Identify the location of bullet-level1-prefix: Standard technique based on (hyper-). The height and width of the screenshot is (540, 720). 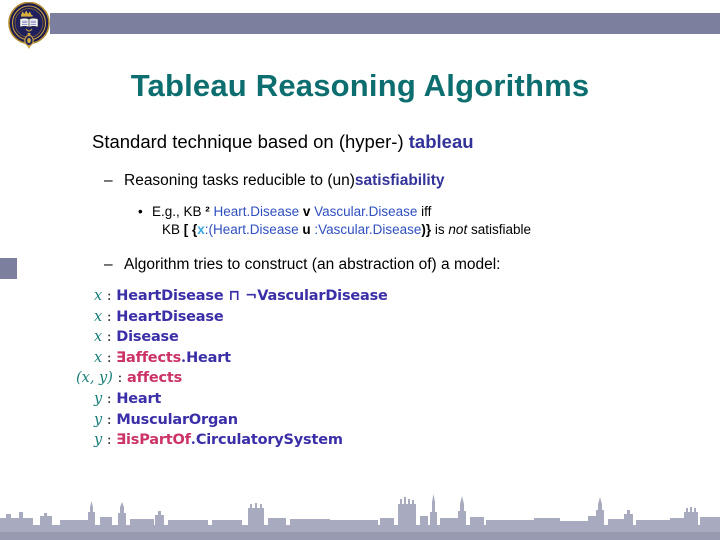
(250, 141).